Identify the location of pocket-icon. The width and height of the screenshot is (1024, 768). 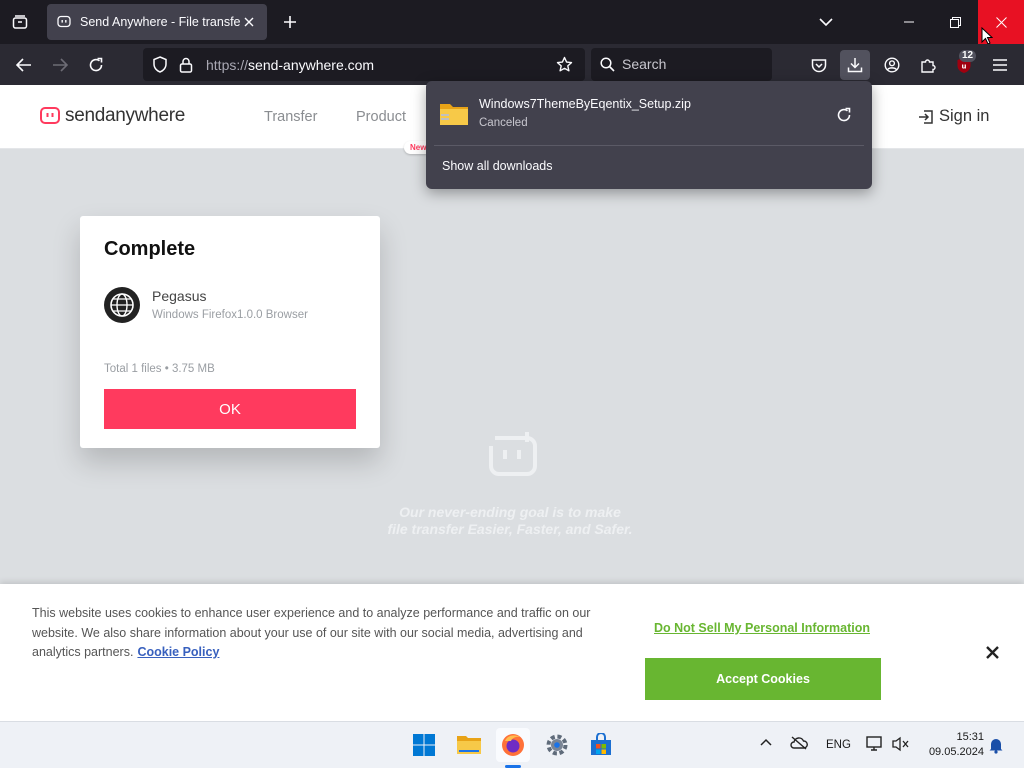
(819, 65).